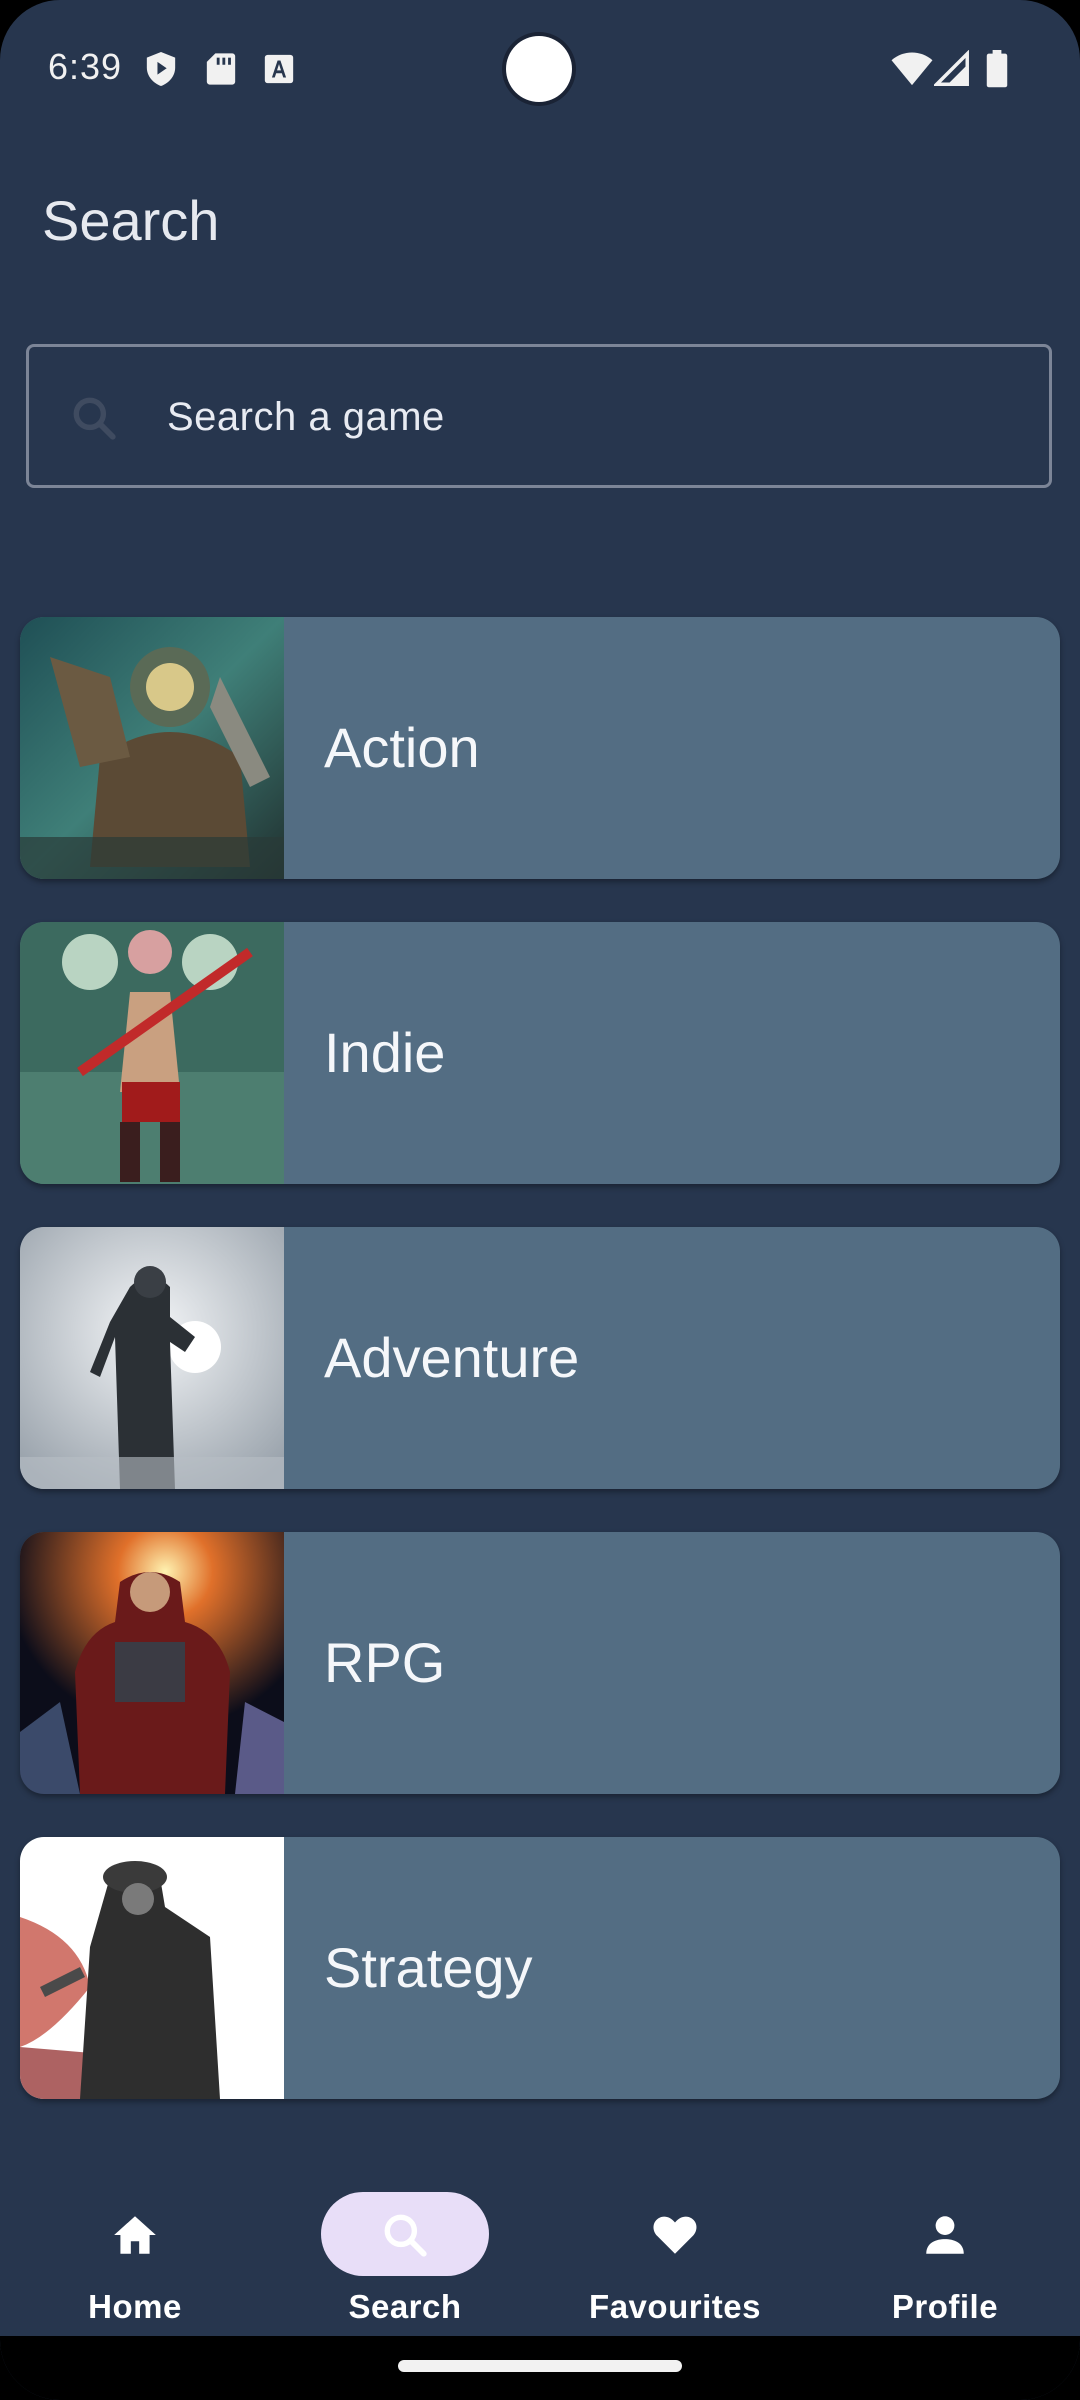 This screenshot has width=1080, height=2400. What do you see at coordinates (951, 68) in the screenshot?
I see `cell-signal-icon` at bounding box center [951, 68].